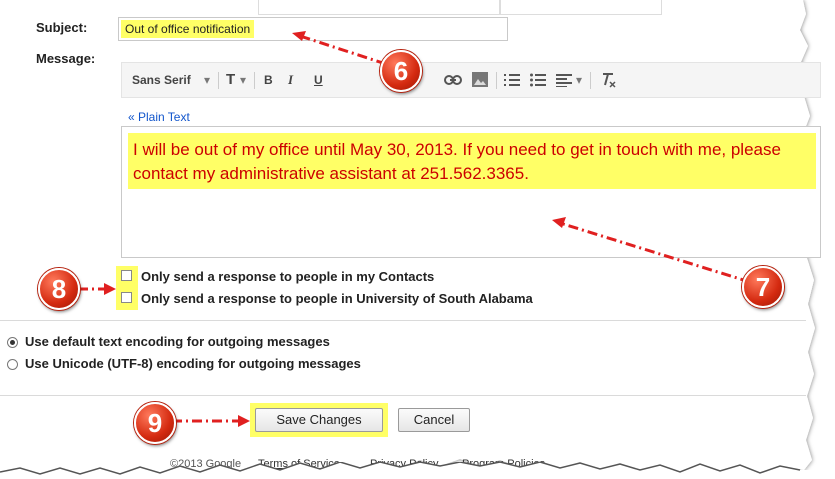 The width and height of the screenshot is (835, 479). Describe the element at coordinates (155, 423) in the screenshot. I see `callout-9-badge: 9` at that location.